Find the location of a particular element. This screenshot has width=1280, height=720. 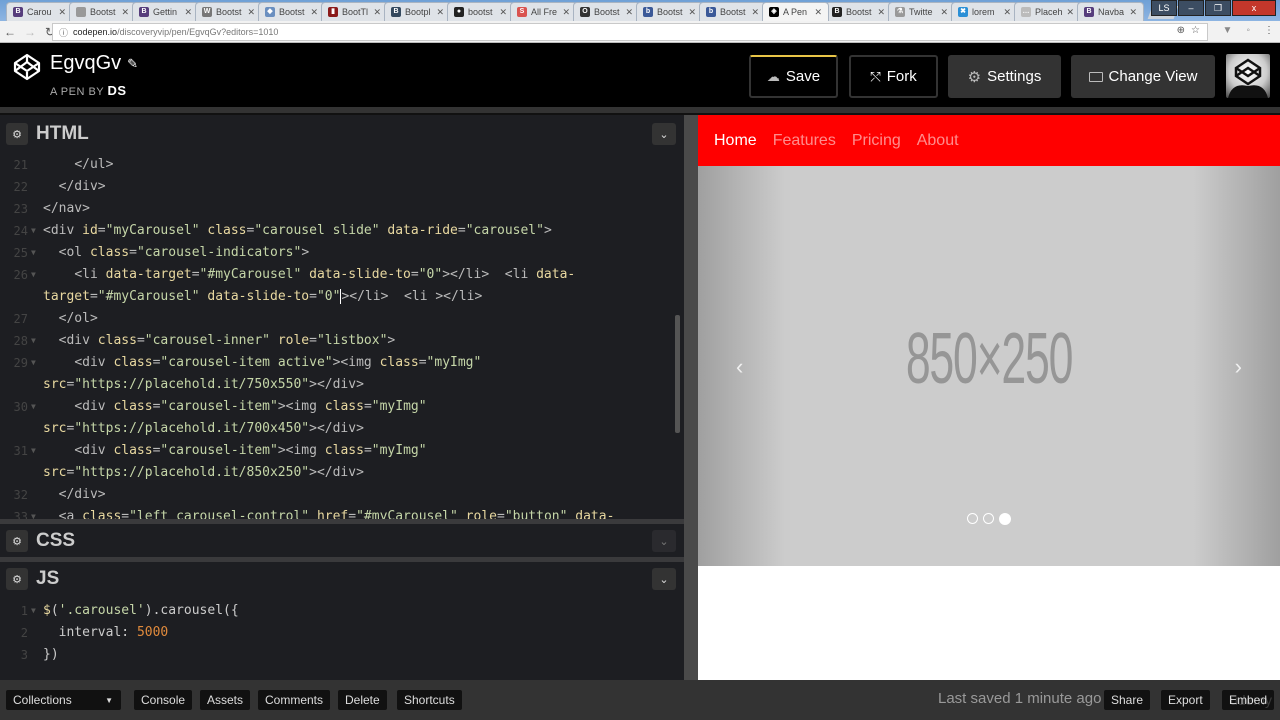

nav-link-home: Home is located at coordinates (735, 141).